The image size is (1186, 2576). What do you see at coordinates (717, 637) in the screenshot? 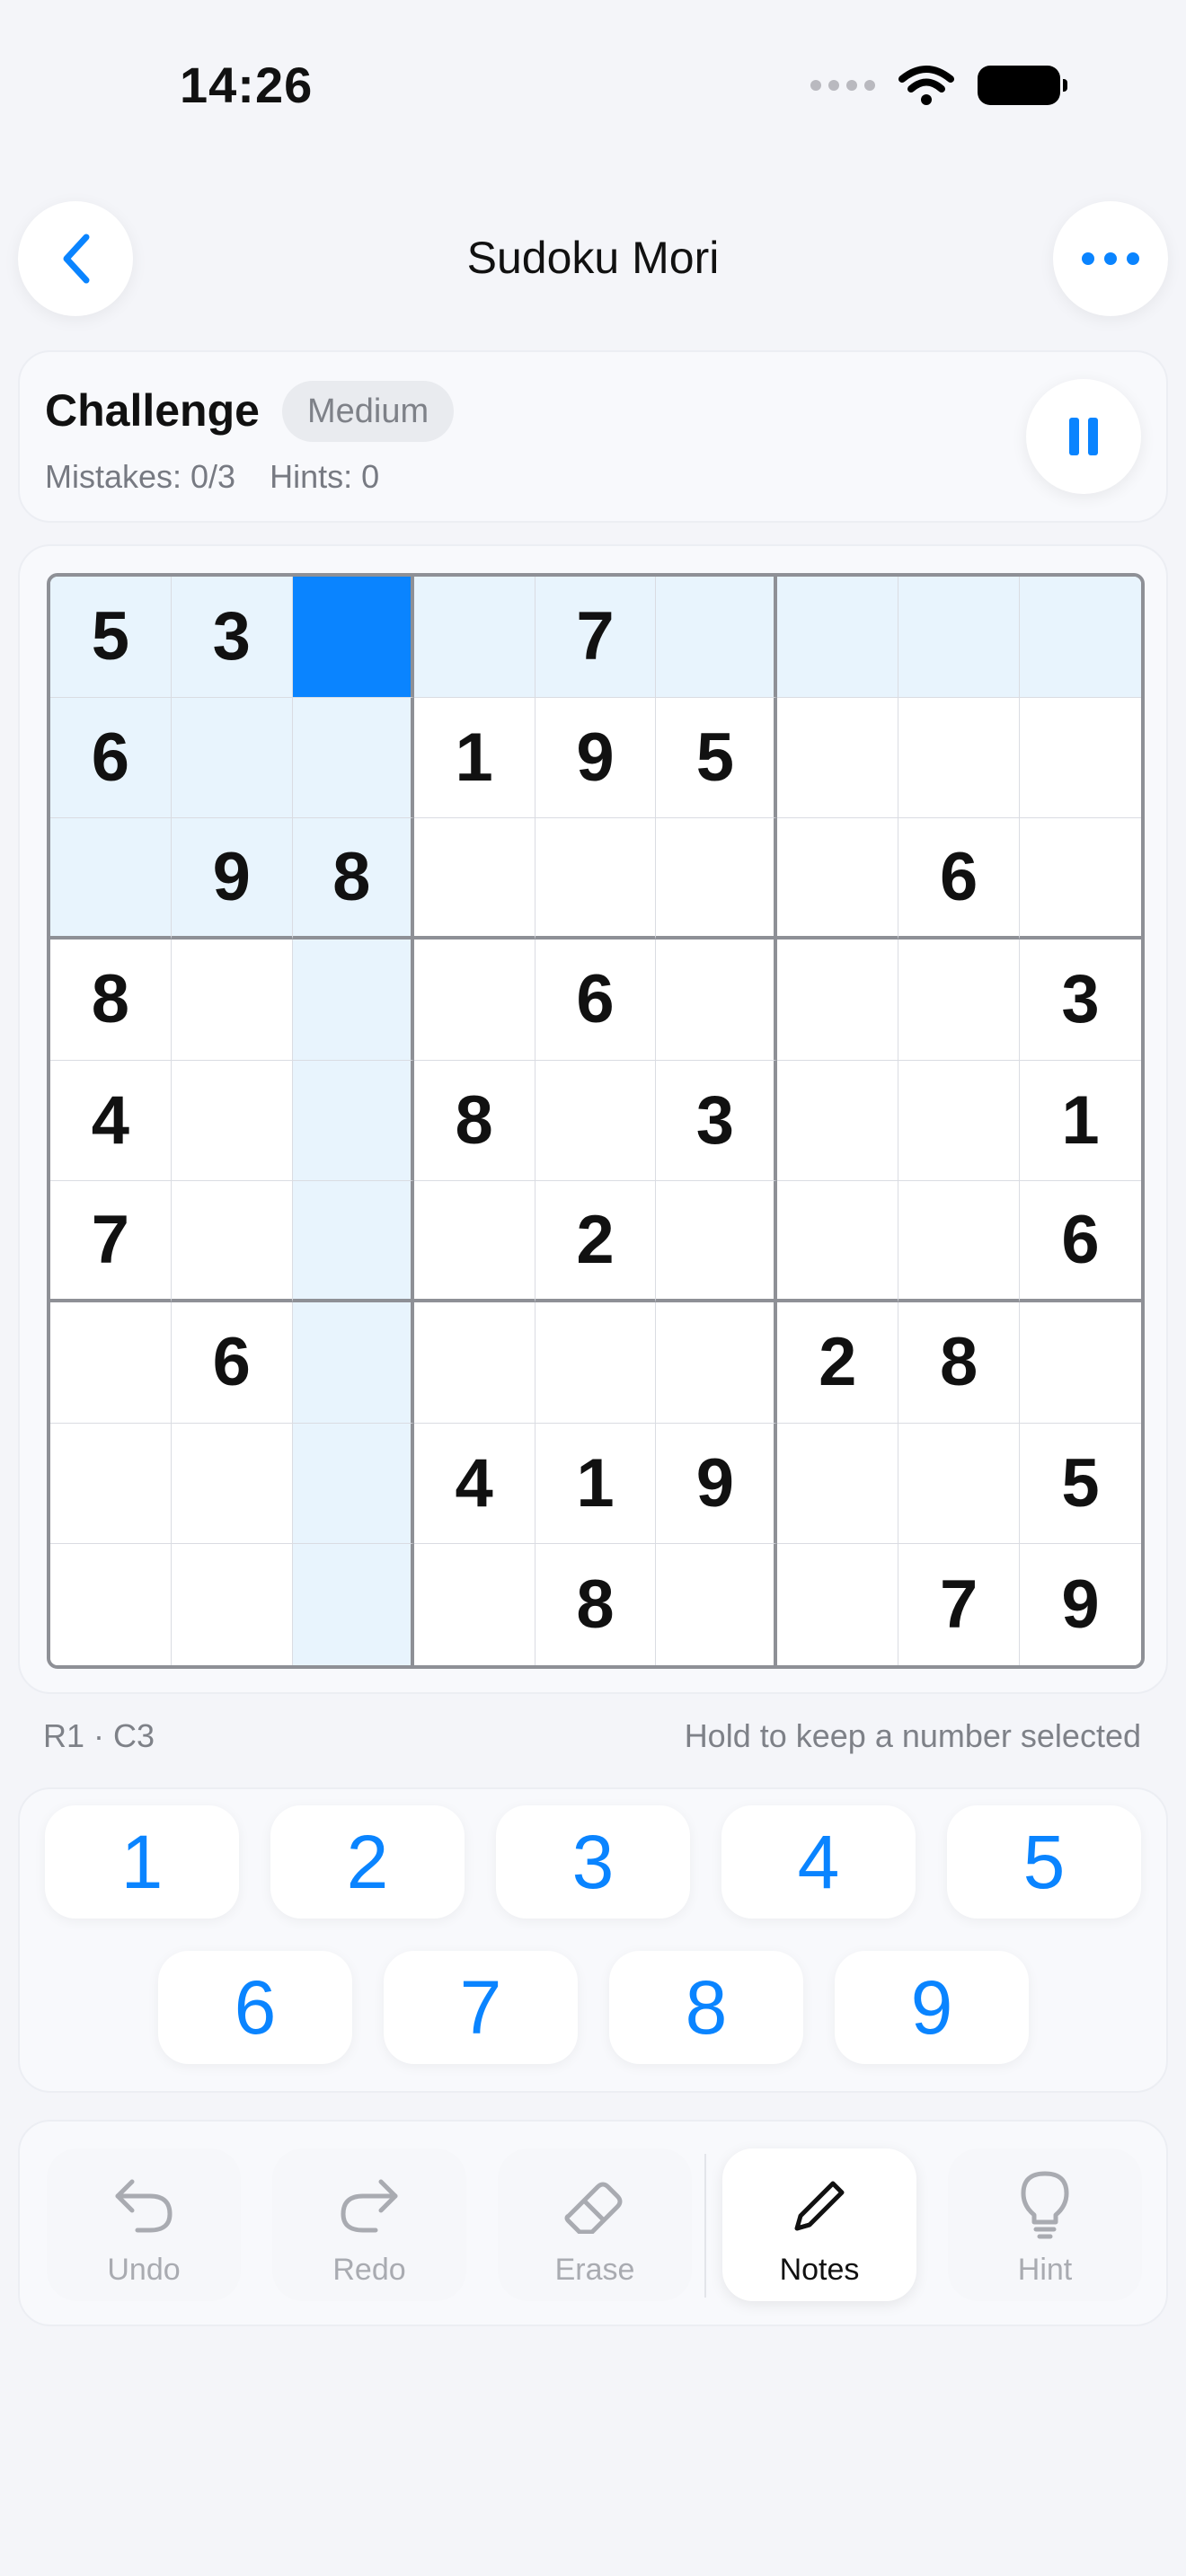
I see `board-cell-r1c6` at bounding box center [717, 637].